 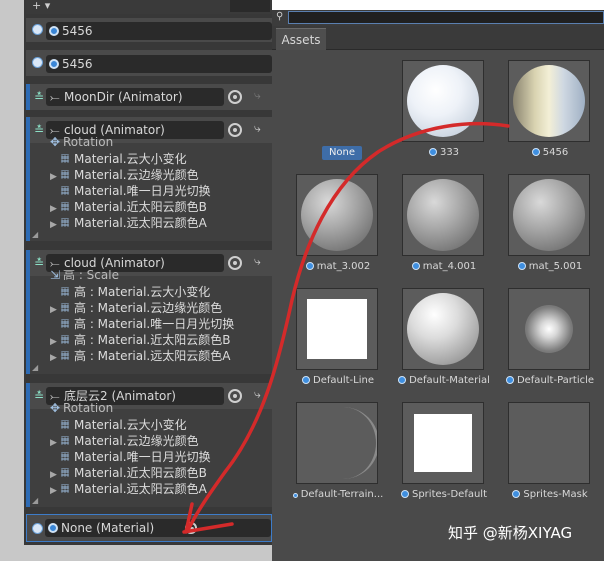 What do you see at coordinates (130, 292) in the screenshot?
I see `property-line: 𝄜 高 : Material.云大小变化` at bounding box center [130, 292].